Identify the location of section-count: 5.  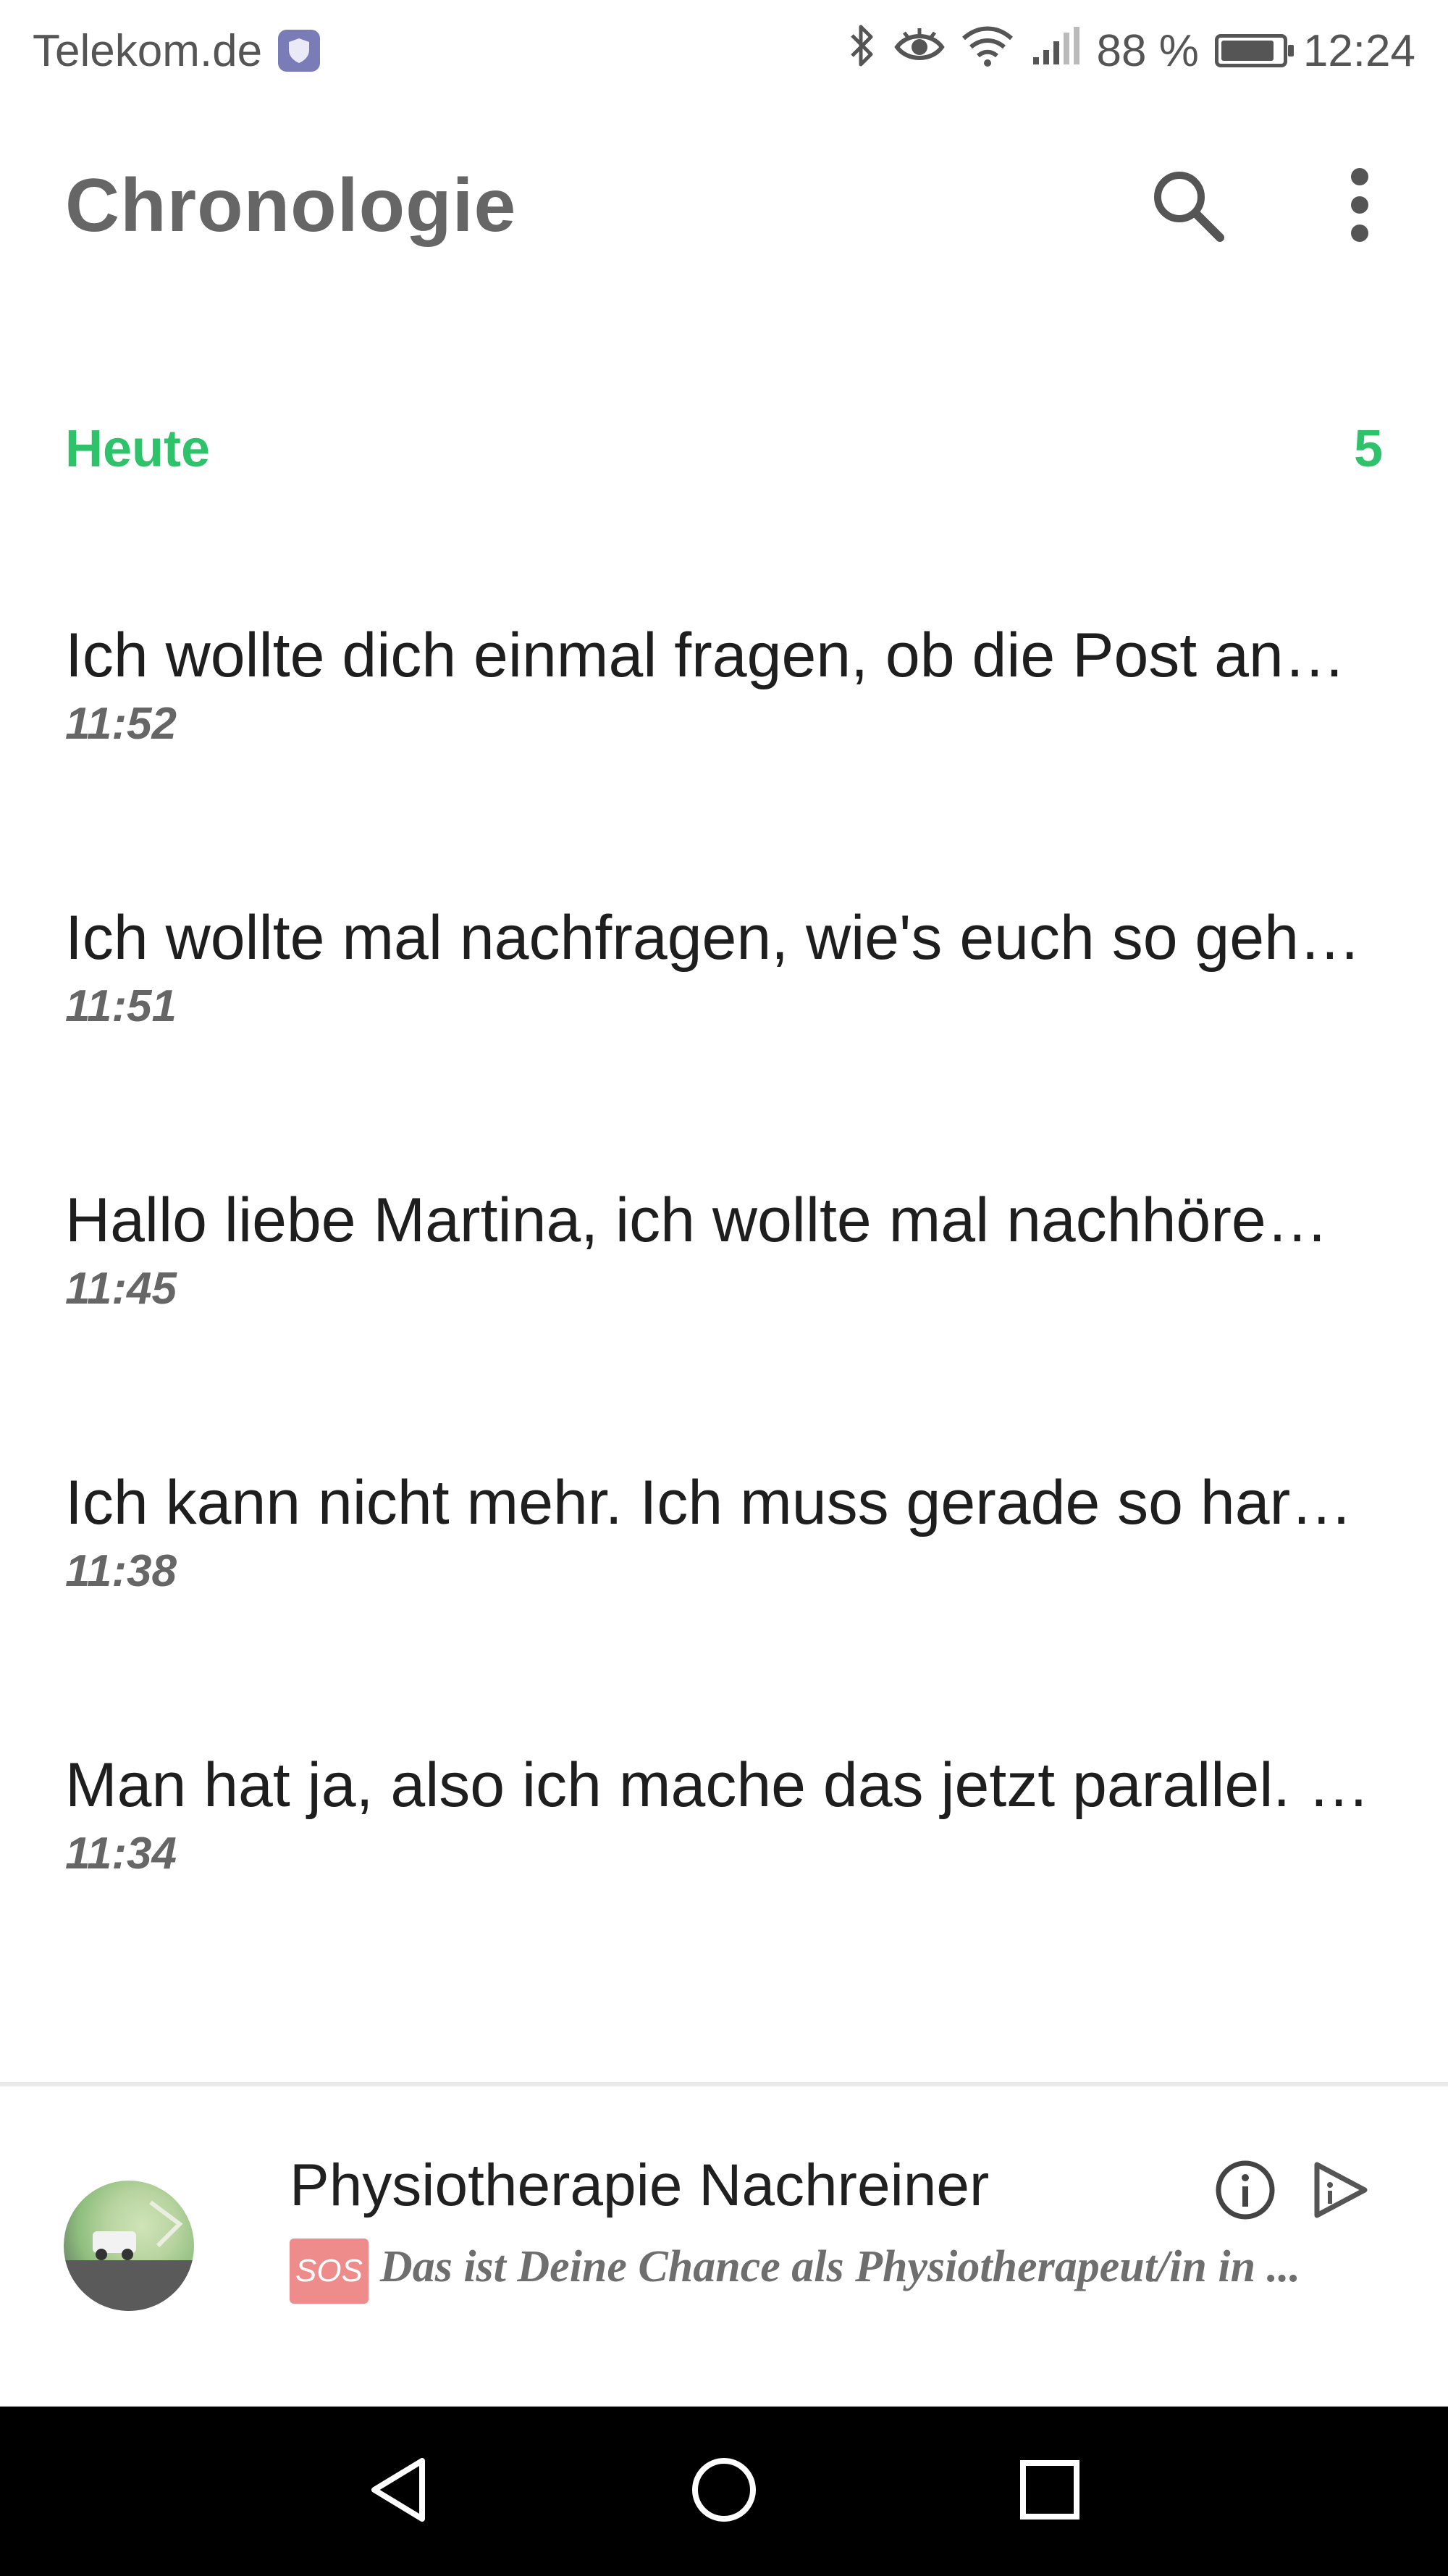
(1368, 449).